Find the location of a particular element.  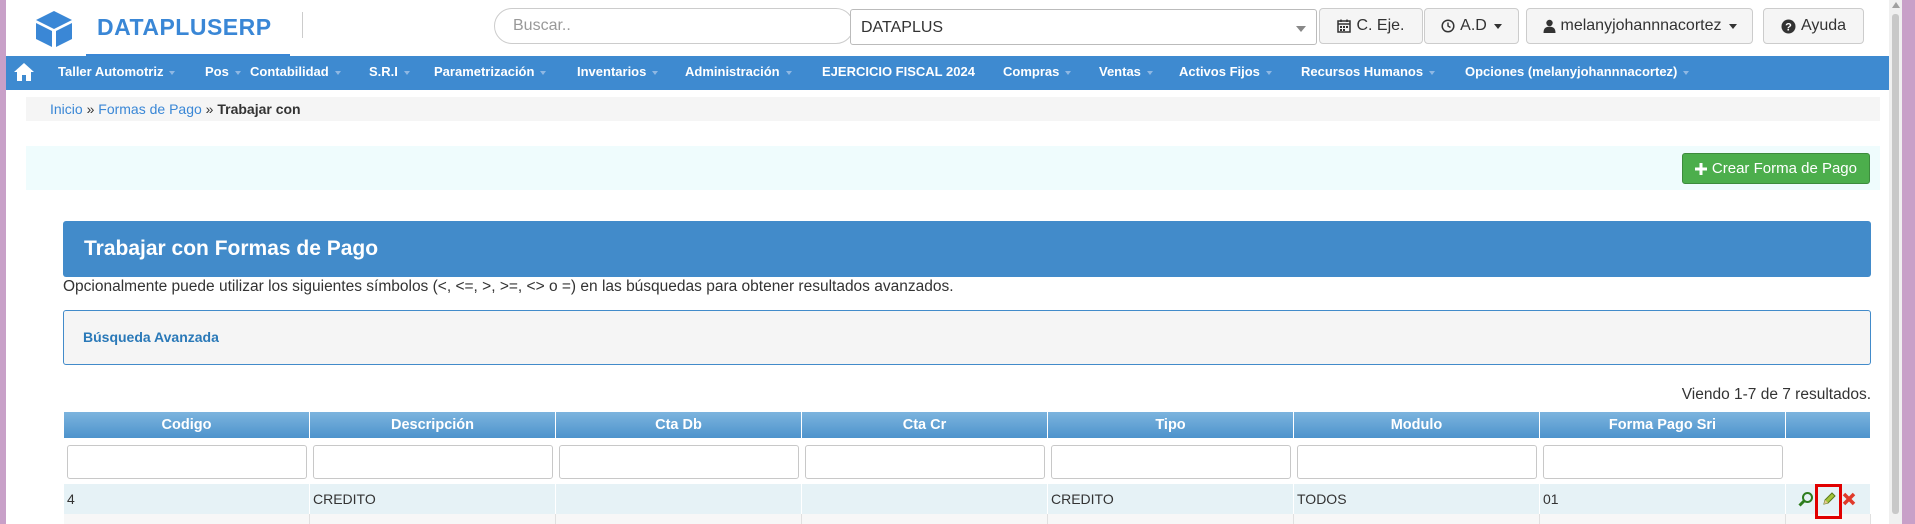

results-summary: Viendo 1-7 de 7 resultados. is located at coordinates (1776, 394).